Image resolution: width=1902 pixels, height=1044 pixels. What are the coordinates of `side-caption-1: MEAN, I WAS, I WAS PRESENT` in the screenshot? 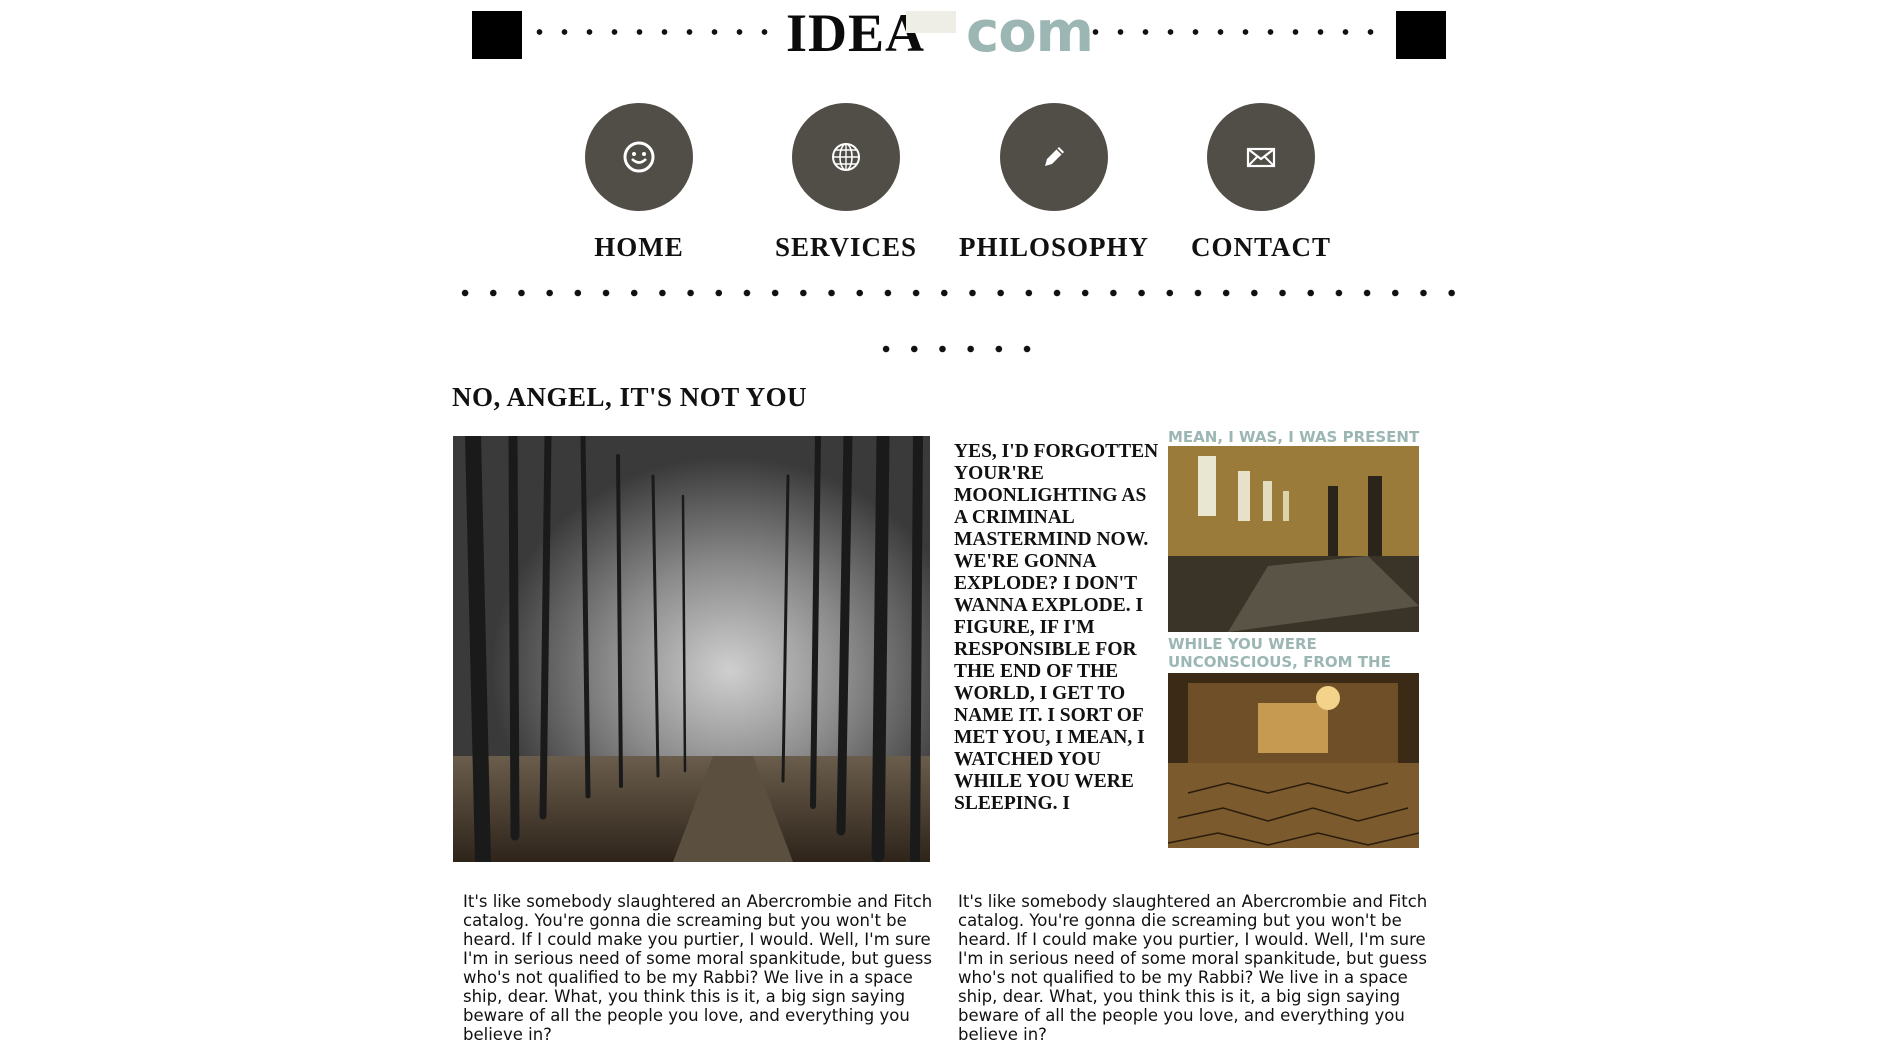 It's located at (1294, 437).